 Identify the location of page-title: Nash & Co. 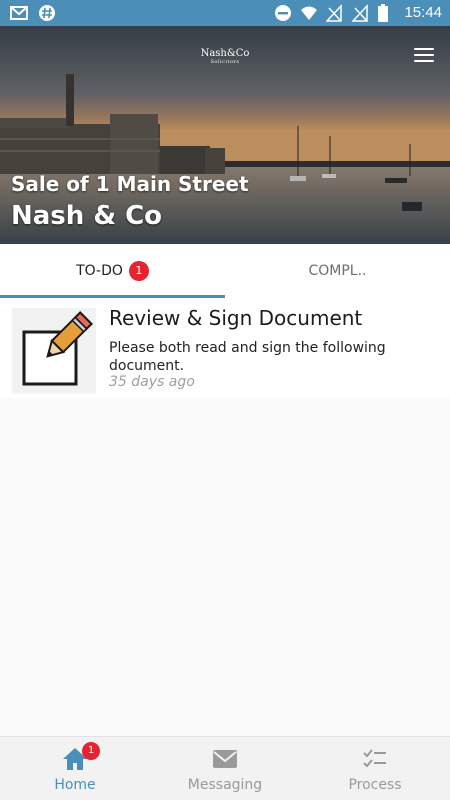
(87, 216).